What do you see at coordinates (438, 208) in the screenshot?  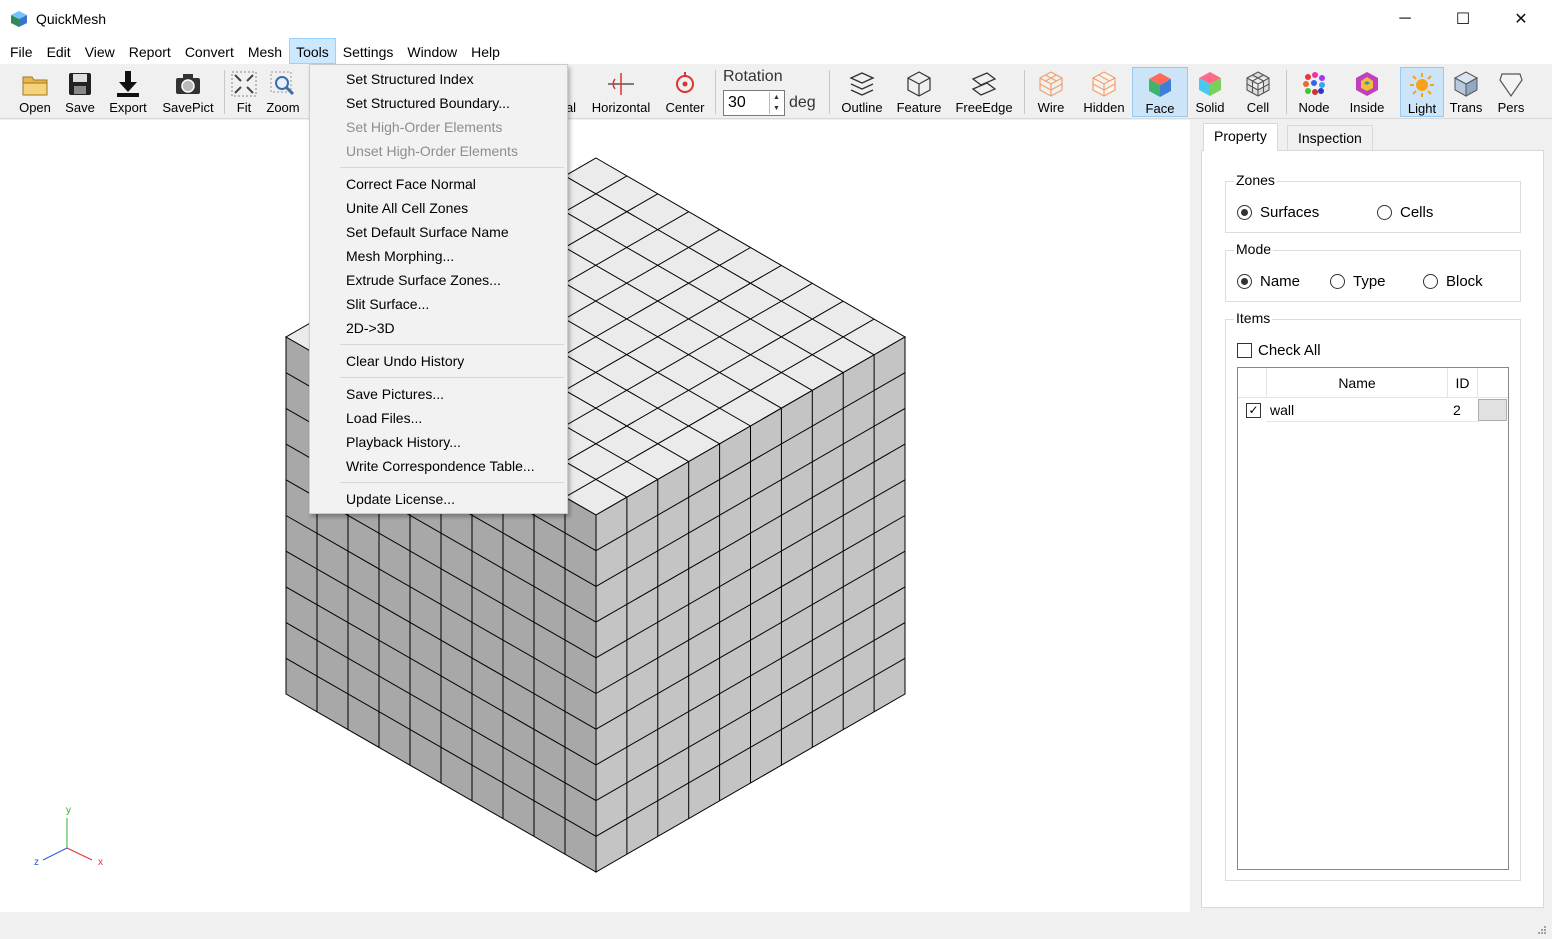 I see `menu-item-unite-all-cell-zones: Unite All Cell Zones` at bounding box center [438, 208].